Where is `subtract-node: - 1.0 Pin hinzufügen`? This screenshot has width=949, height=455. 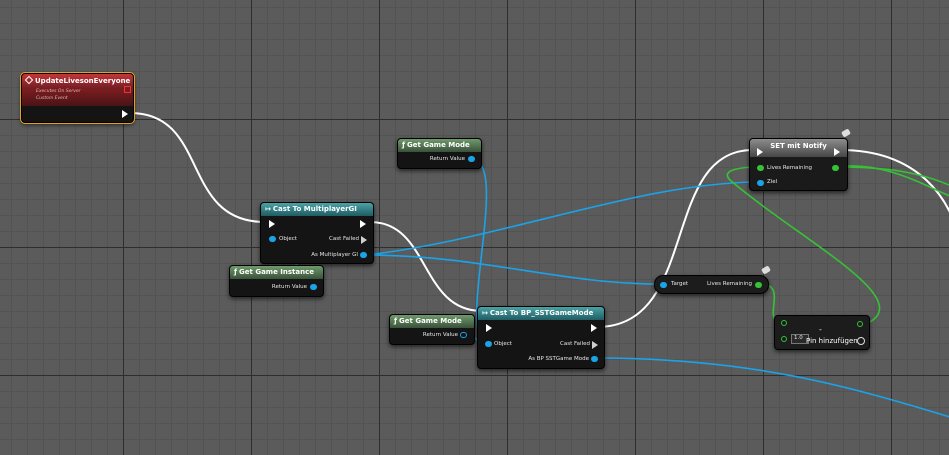
subtract-node: - 1.0 Pin hinzufügen is located at coordinates (822, 332).